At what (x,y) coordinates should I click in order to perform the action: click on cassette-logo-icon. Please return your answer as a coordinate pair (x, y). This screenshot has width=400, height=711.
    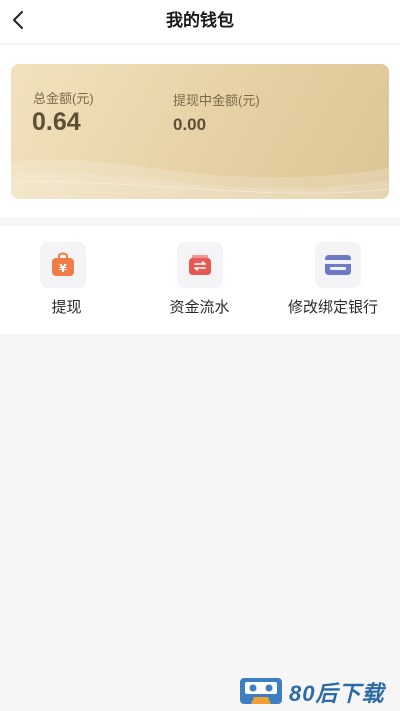
    Looking at the image, I should click on (261, 691).